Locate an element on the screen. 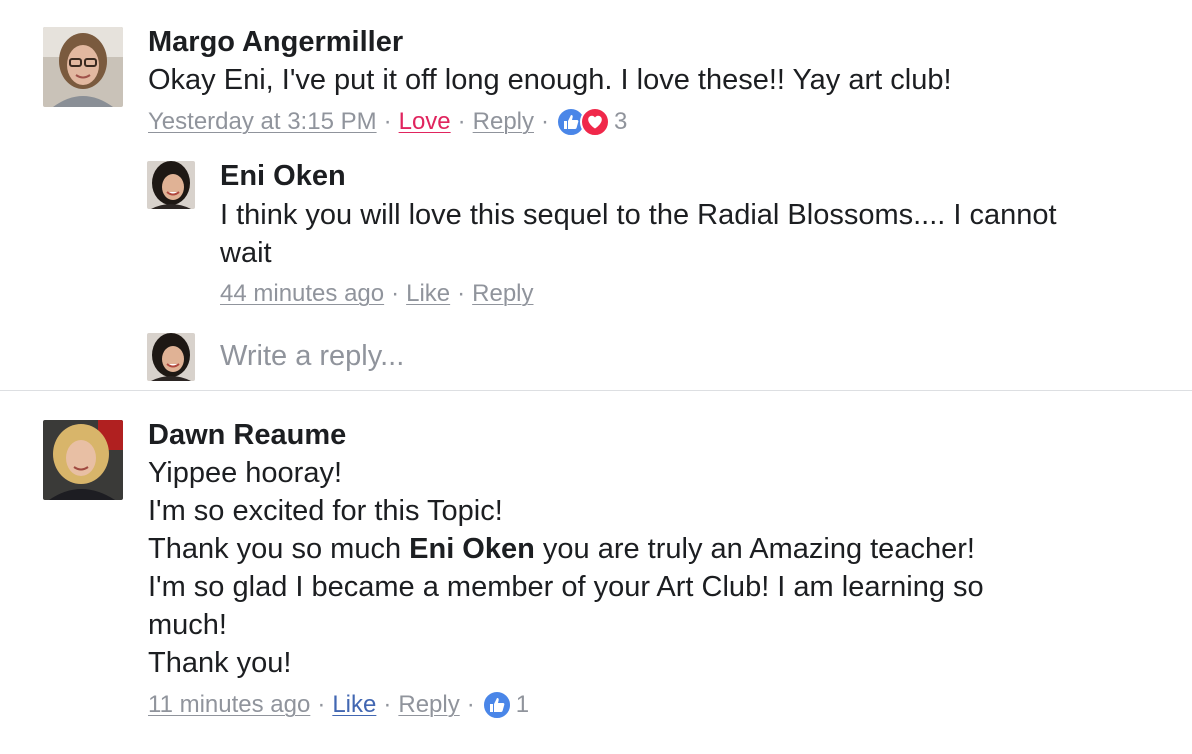 The image size is (1192, 754). thumbs-up-icon is located at coordinates (496, 705).